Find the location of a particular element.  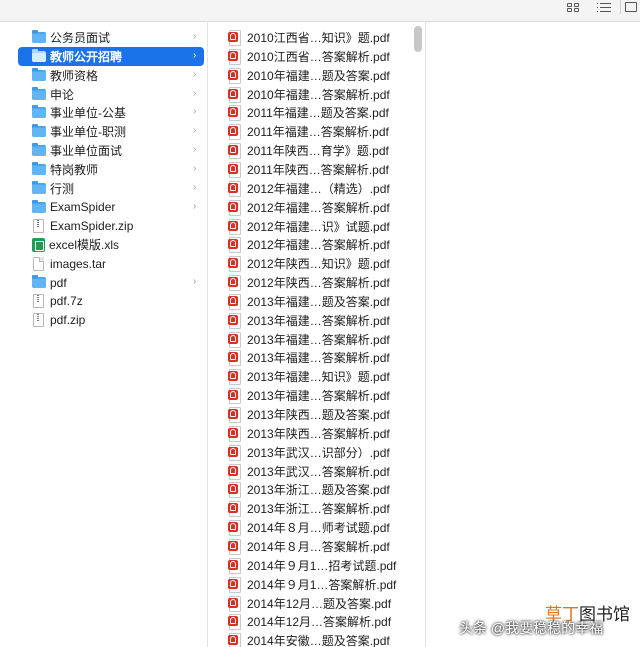

file-name: 2013年浙江…题及答案.pdf is located at coordinates (318, 490).